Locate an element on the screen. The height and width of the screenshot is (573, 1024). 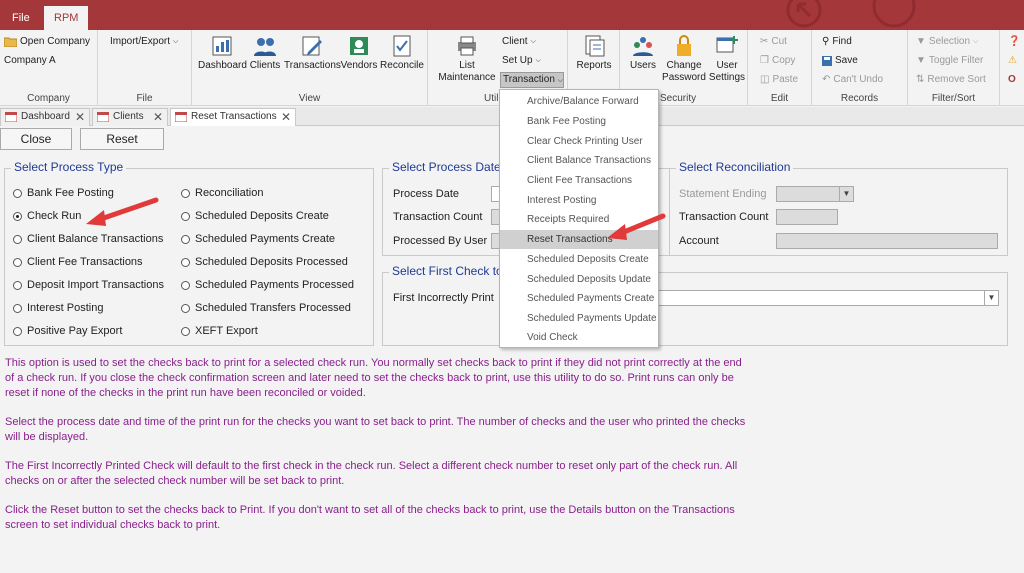
description-line: will be displayed. is located at coordinates (47, 437).